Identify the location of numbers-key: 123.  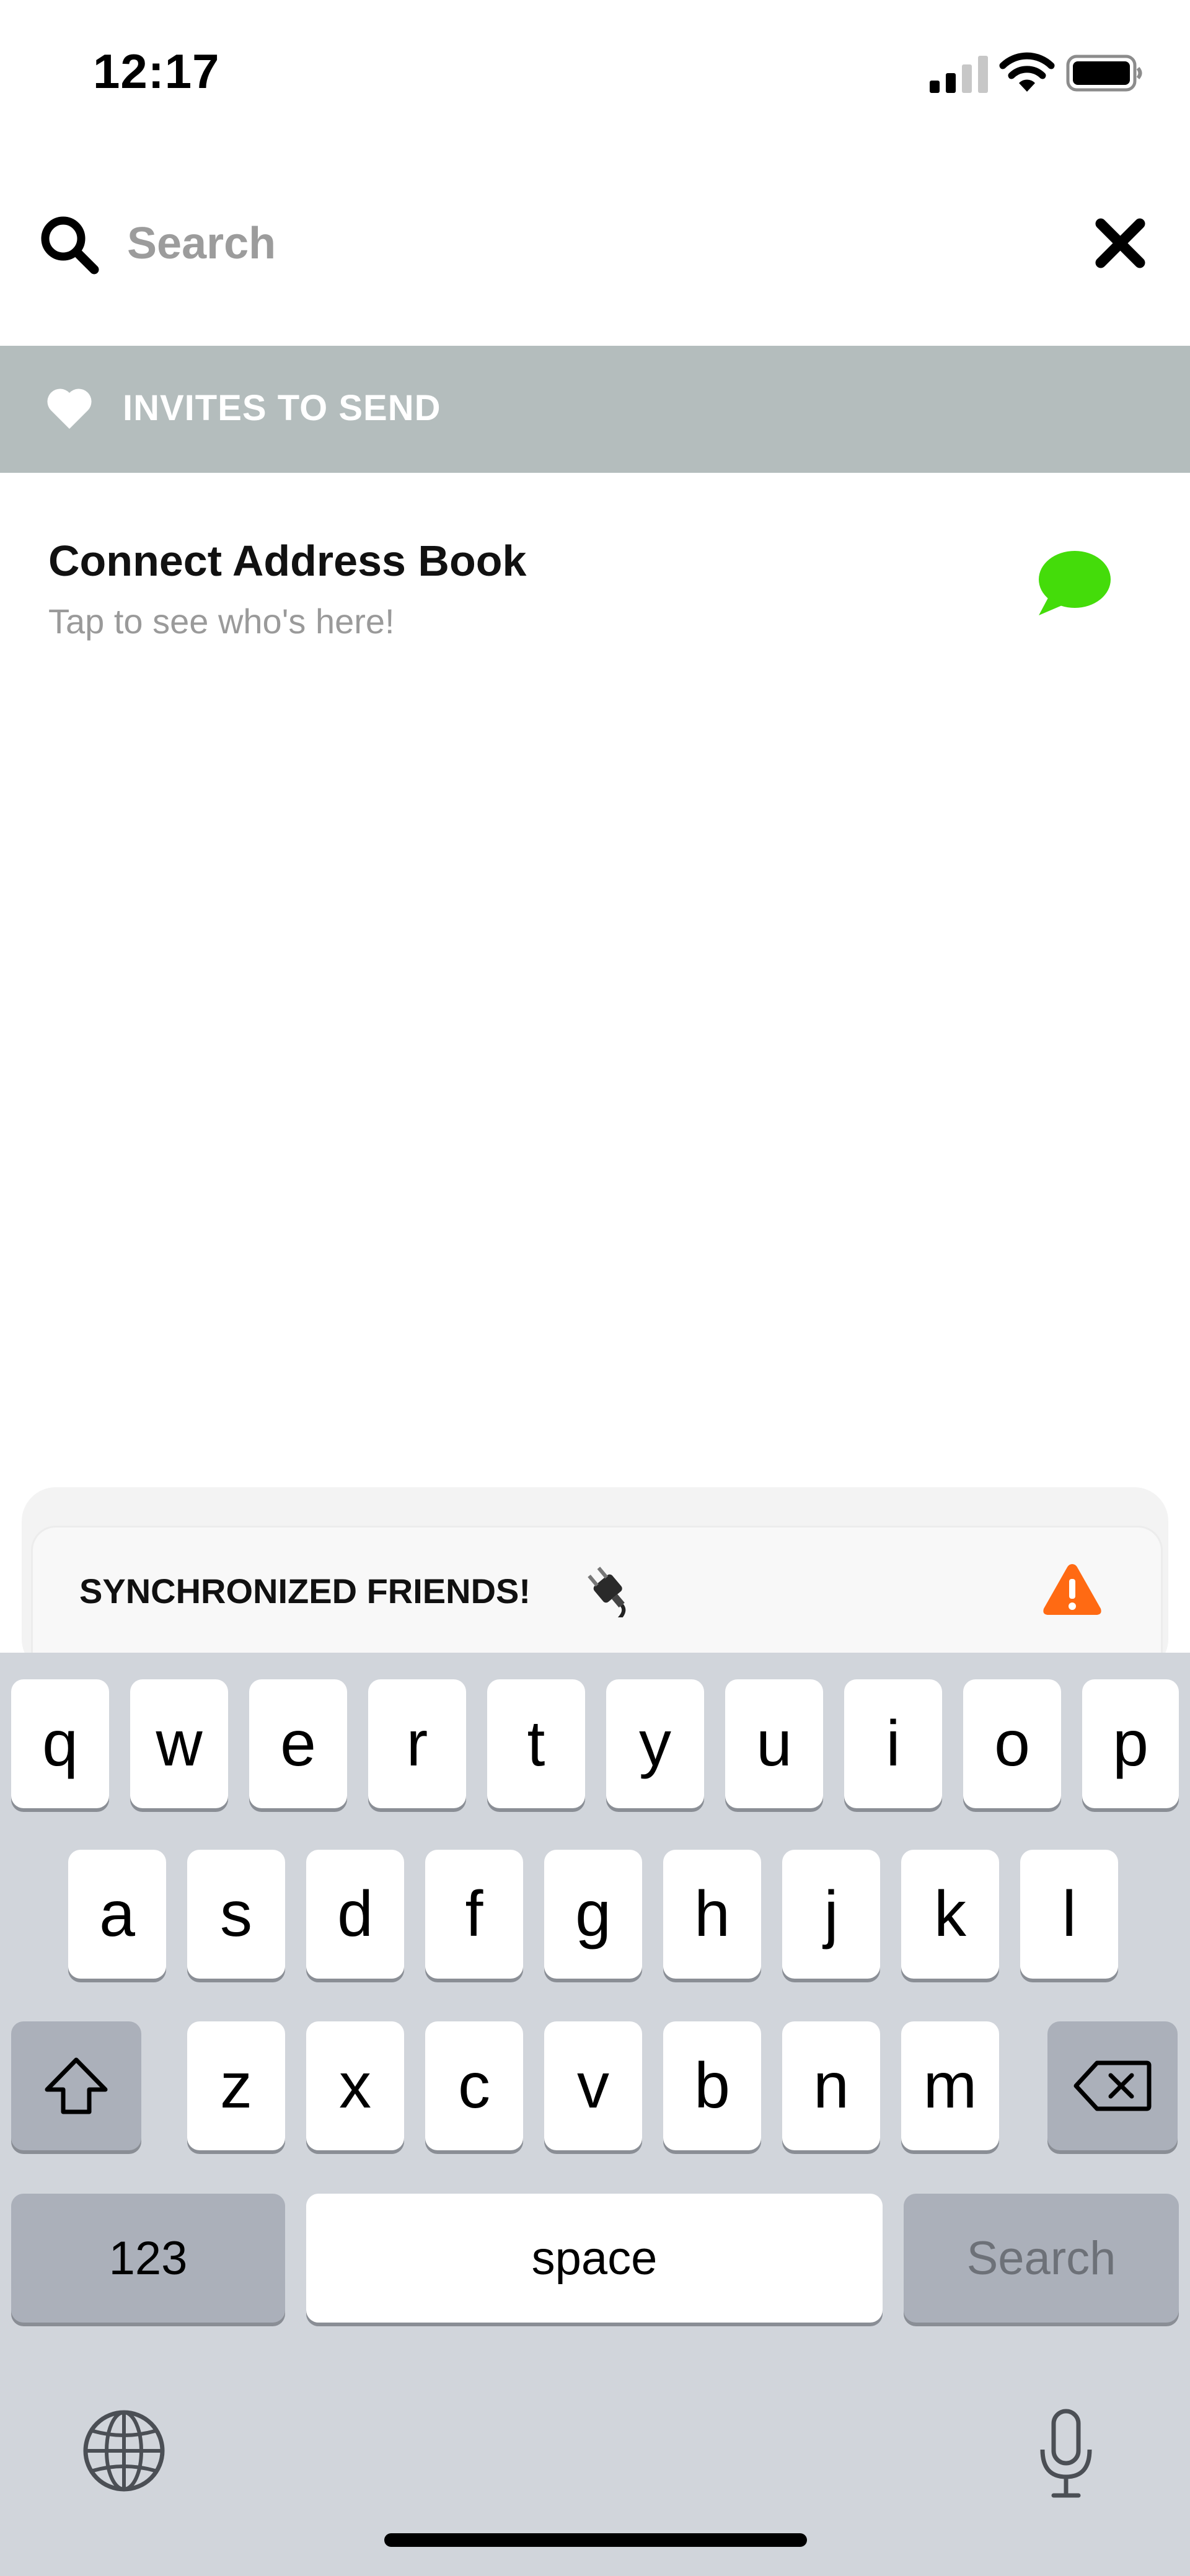
(148, 2258).